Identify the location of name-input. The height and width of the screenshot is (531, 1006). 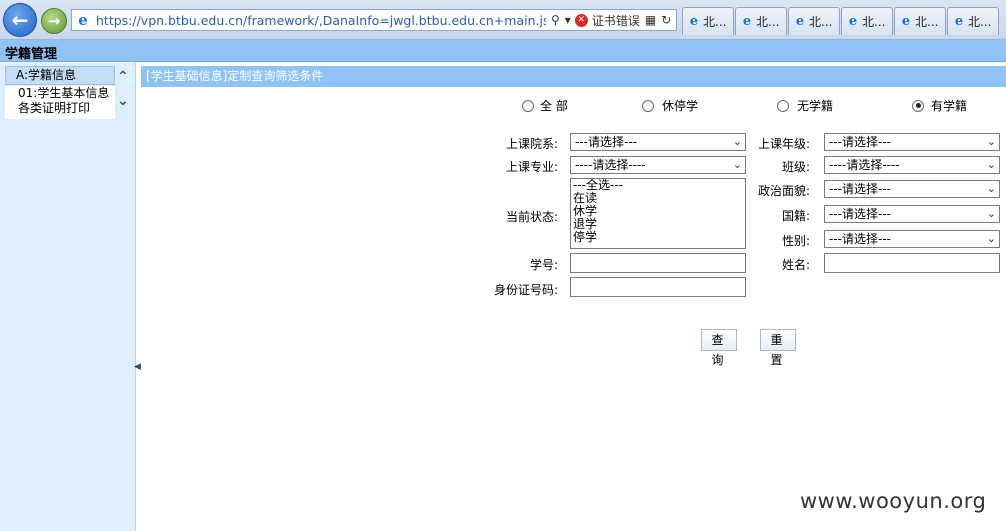
(912, 263).